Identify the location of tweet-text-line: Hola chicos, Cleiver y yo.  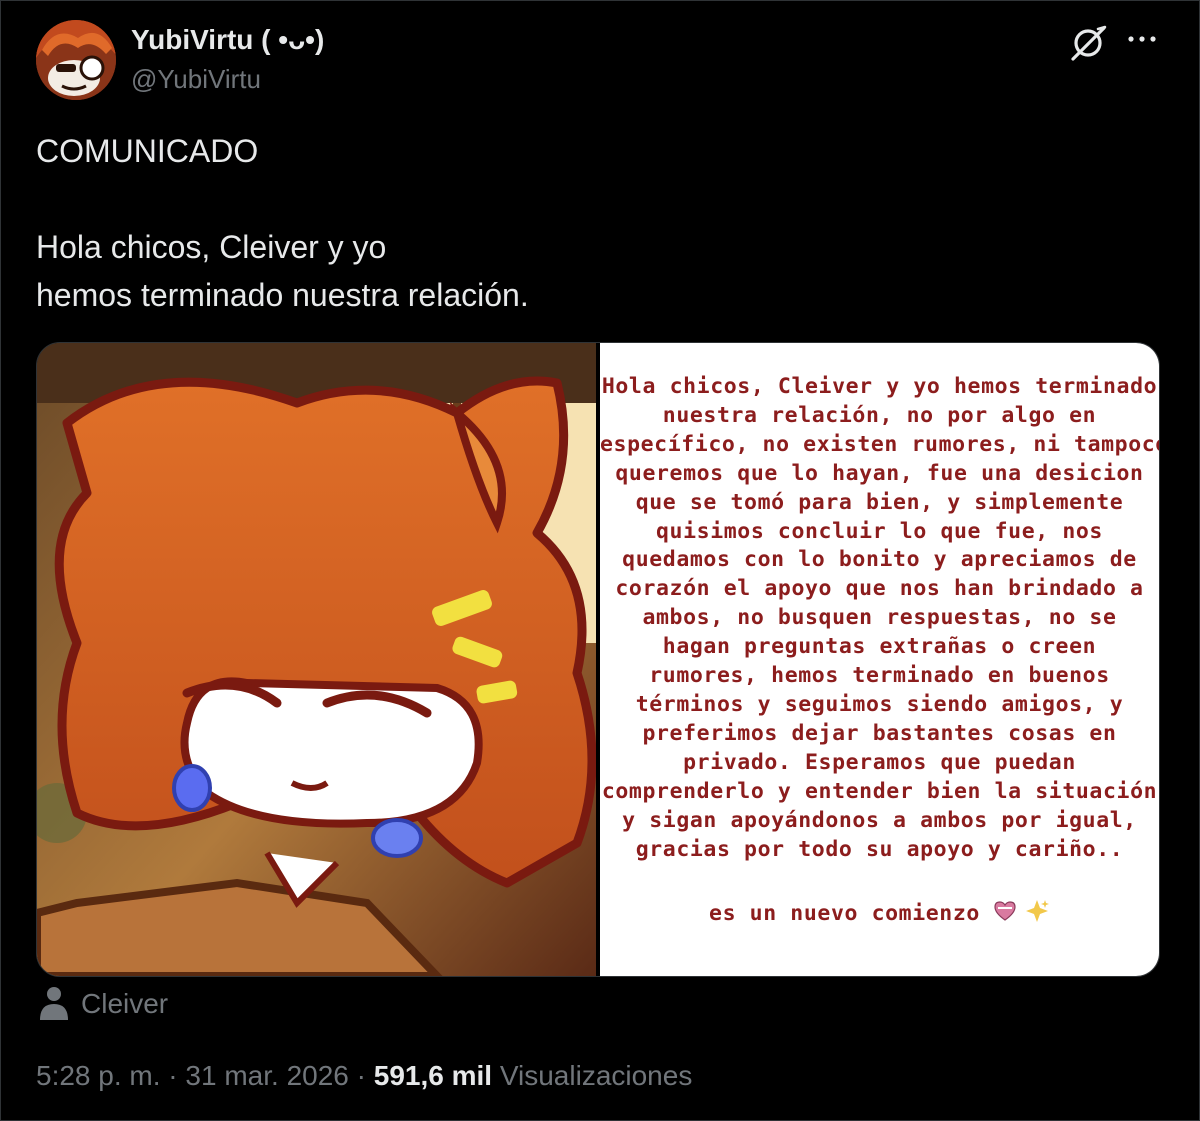
(211, 247).